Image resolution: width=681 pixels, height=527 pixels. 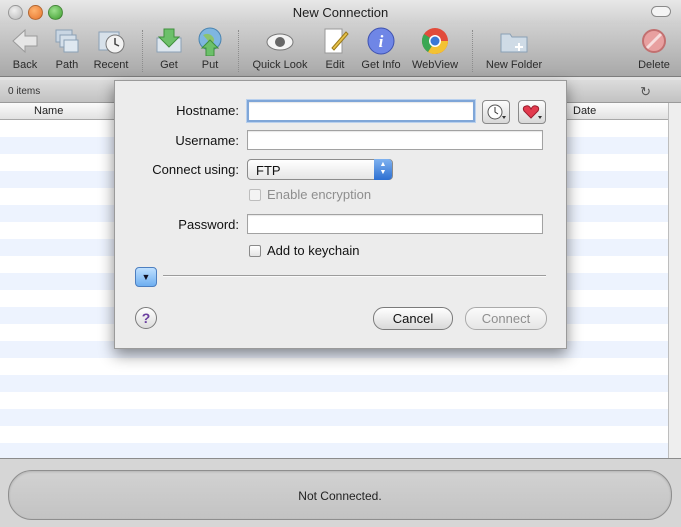 I want to click on bottom-bar: Not Connected., so click(x=340, y=492).